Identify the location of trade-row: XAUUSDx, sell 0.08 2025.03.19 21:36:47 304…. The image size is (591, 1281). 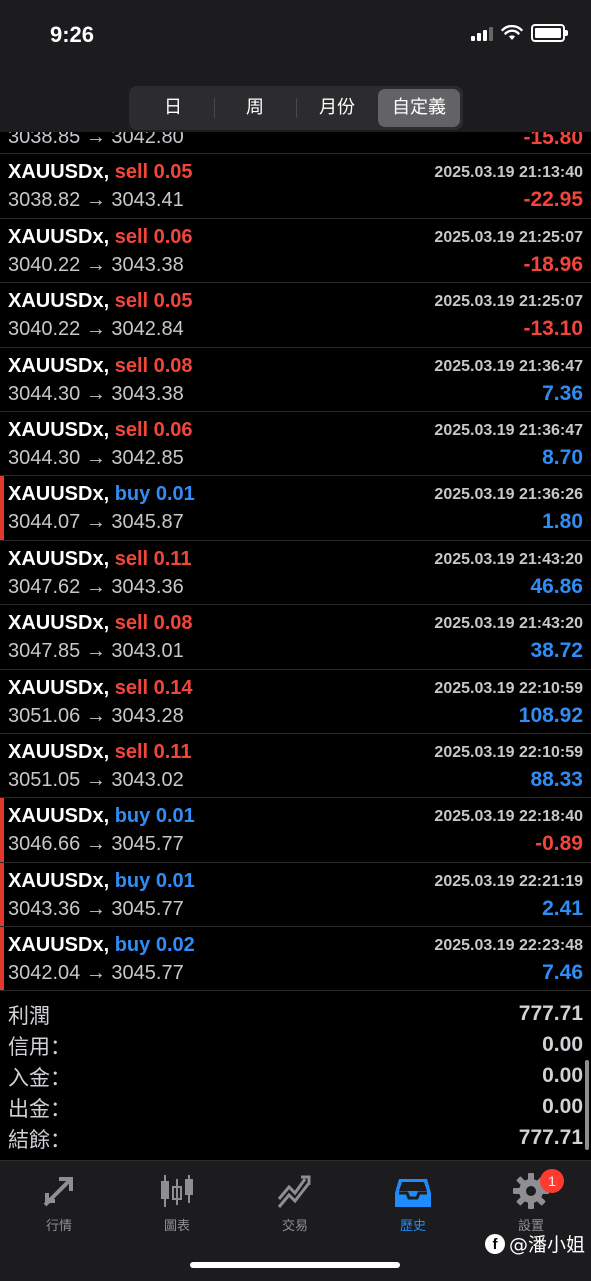
(295, 380).